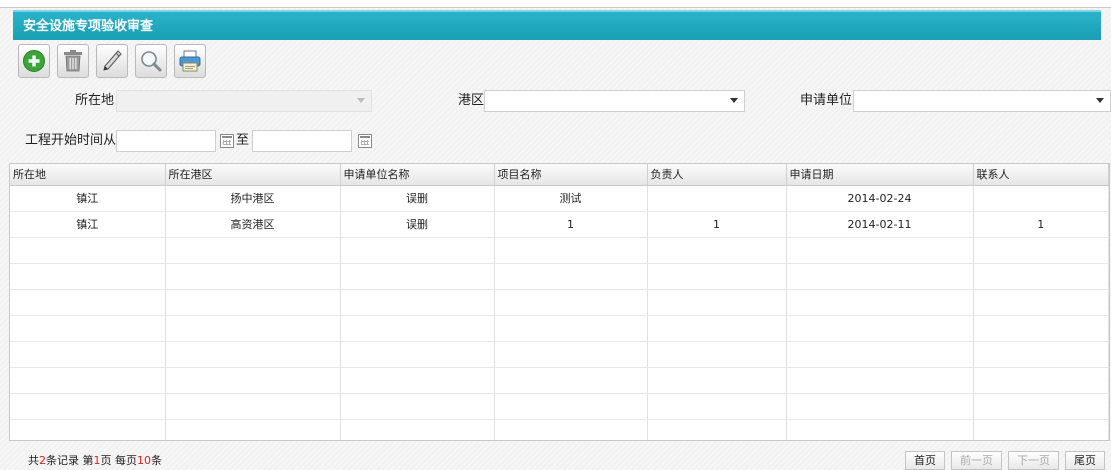 This screenshot has width=1111, height=470. Describe the element at coordinates (33, 460) in the screenshot. I see `page-info-text: 共` at that location.